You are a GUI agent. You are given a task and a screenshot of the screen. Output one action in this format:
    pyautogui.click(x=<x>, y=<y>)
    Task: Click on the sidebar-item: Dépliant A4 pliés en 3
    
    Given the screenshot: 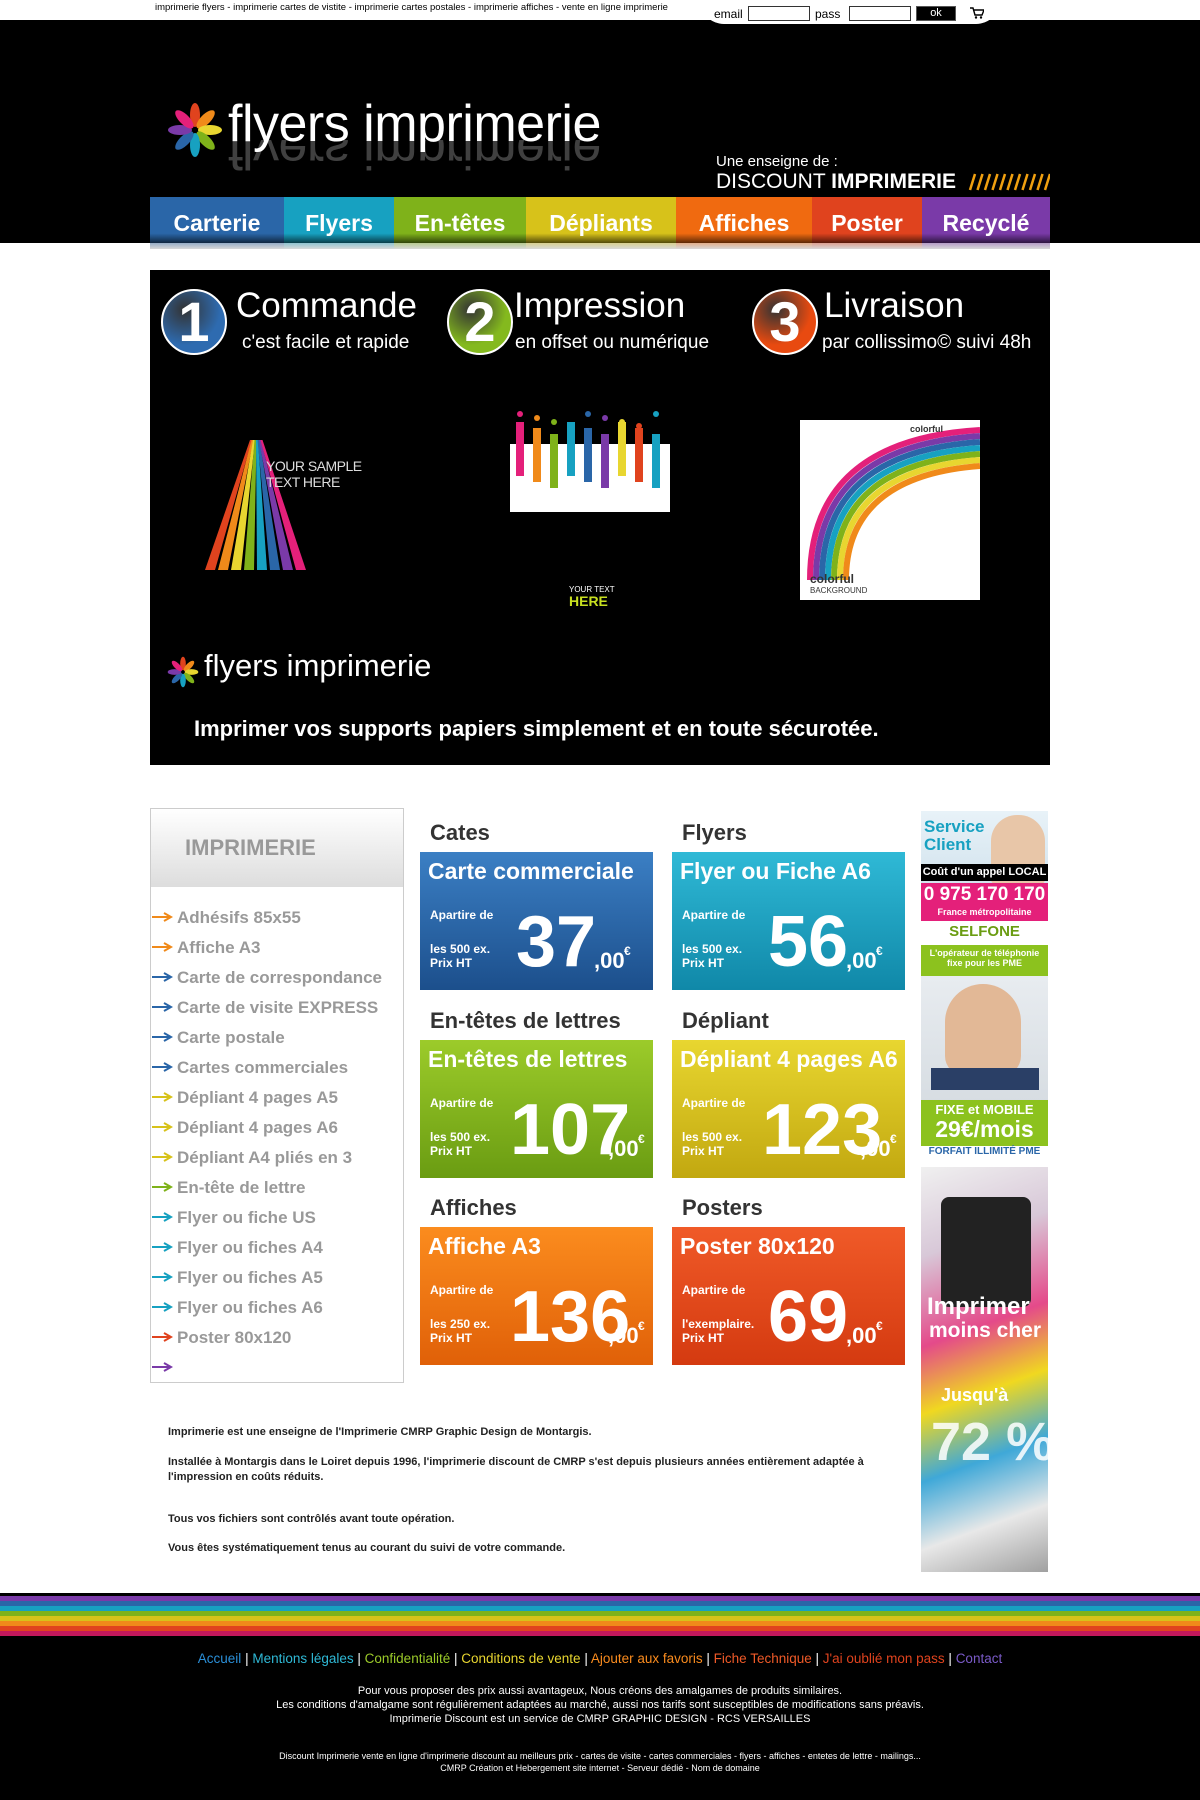 What is the action you would take?
    pyautogui.click(x=264, y=1158)
    